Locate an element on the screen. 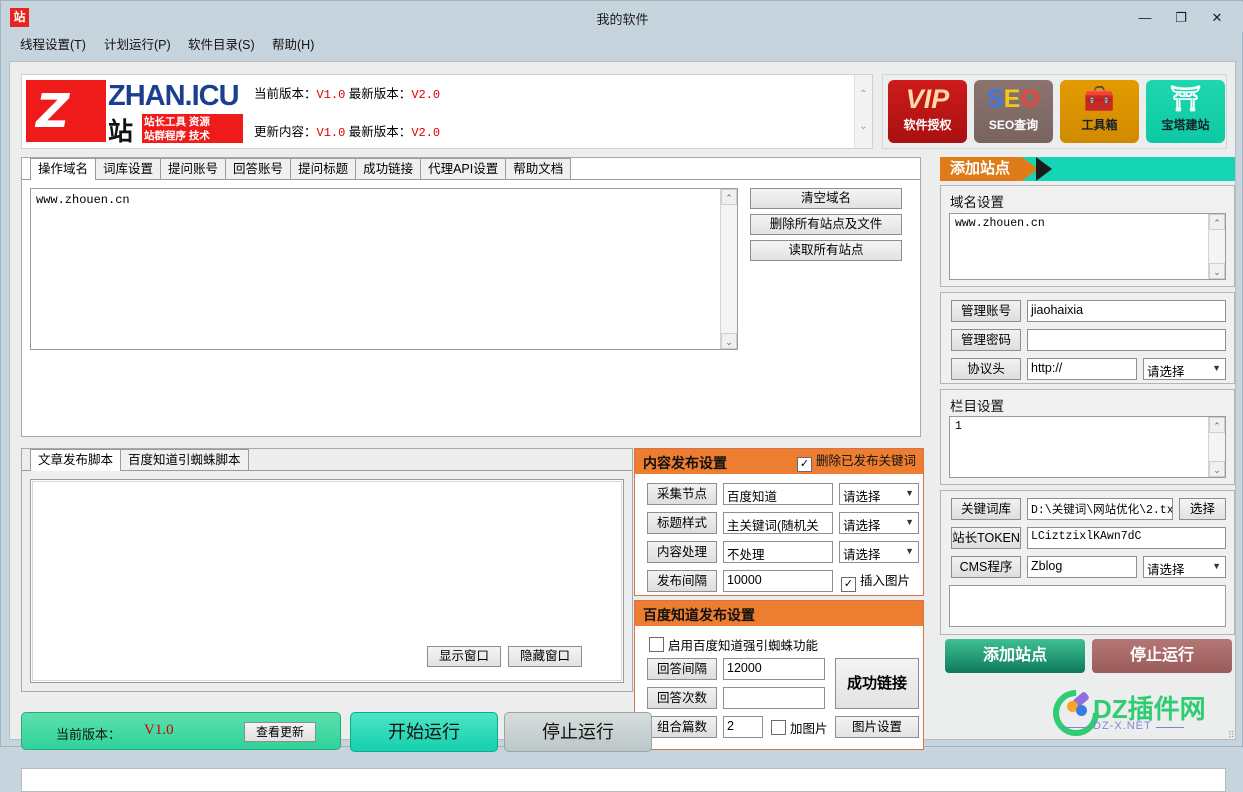 The width and height of the screenshot is (1243, 792). sidebar-header: 添加站点 is located at coordinates (1087, 169).